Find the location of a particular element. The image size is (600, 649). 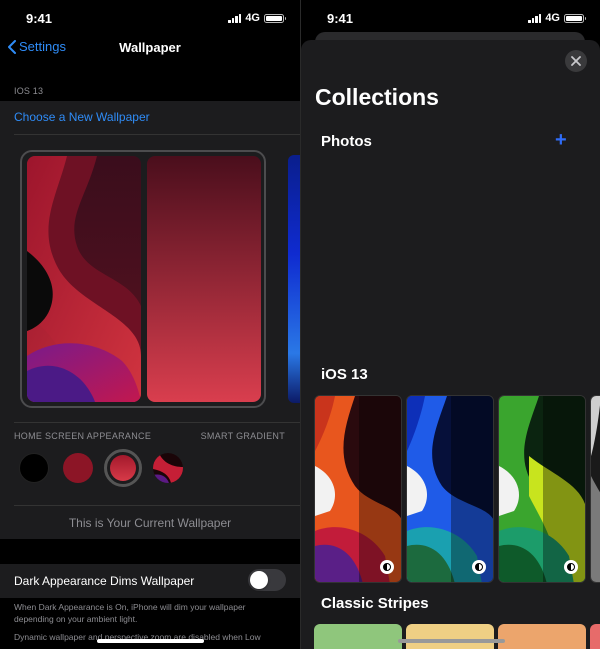

close-button is located at coordinates (576, 61).